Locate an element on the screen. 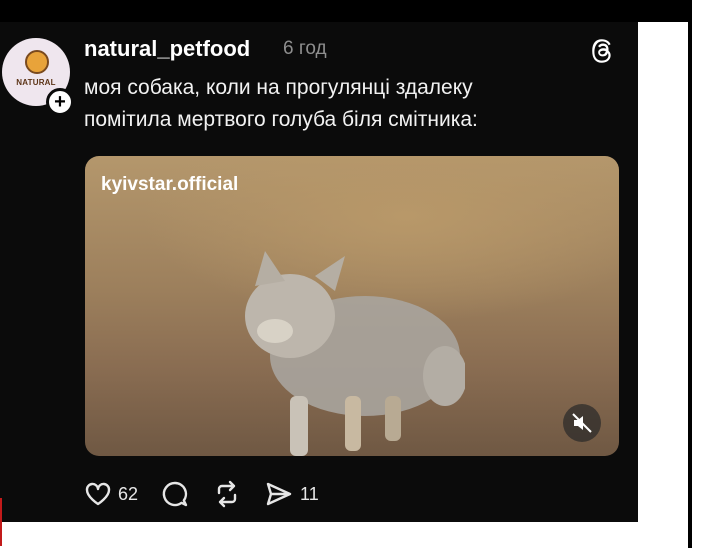 The image size is (703, 548). top-border is located at coordinates (346, 11).